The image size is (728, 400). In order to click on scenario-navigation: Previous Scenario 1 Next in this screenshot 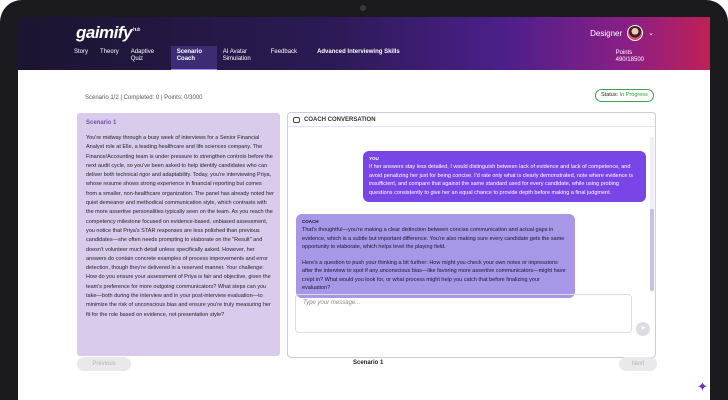, I will do `click(367, 367)`.